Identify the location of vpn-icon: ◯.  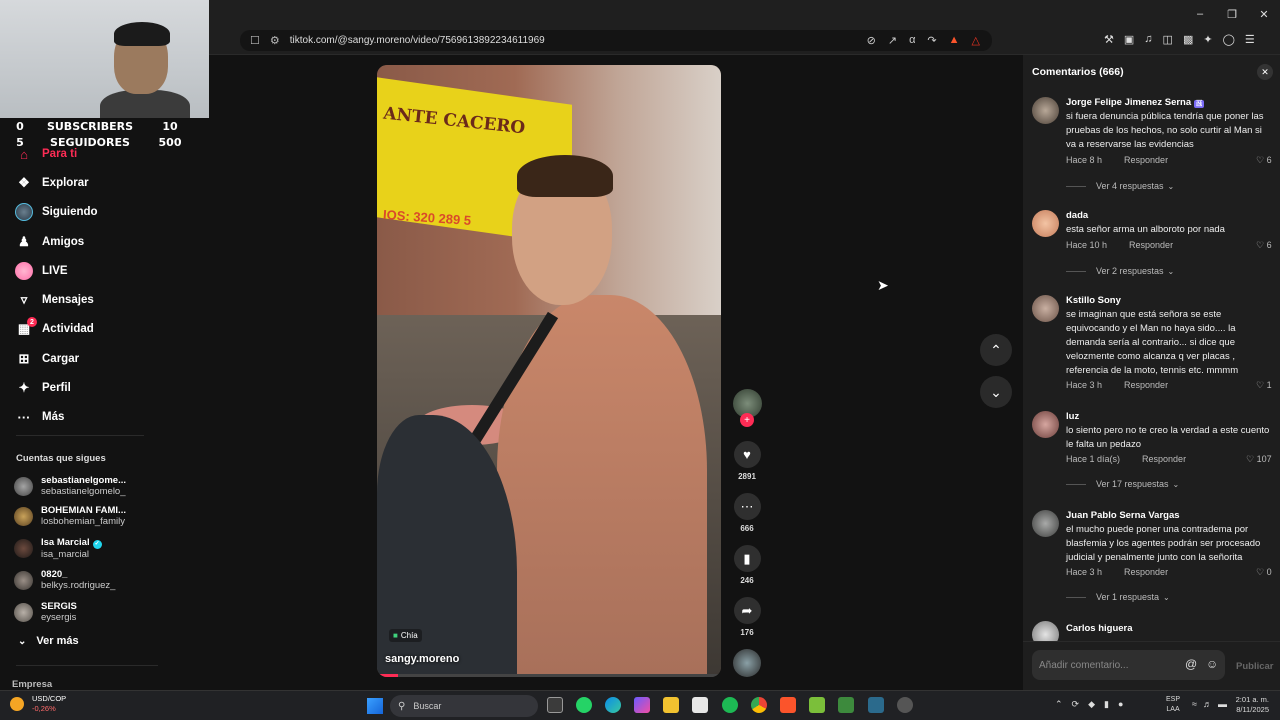
(1229, 39).